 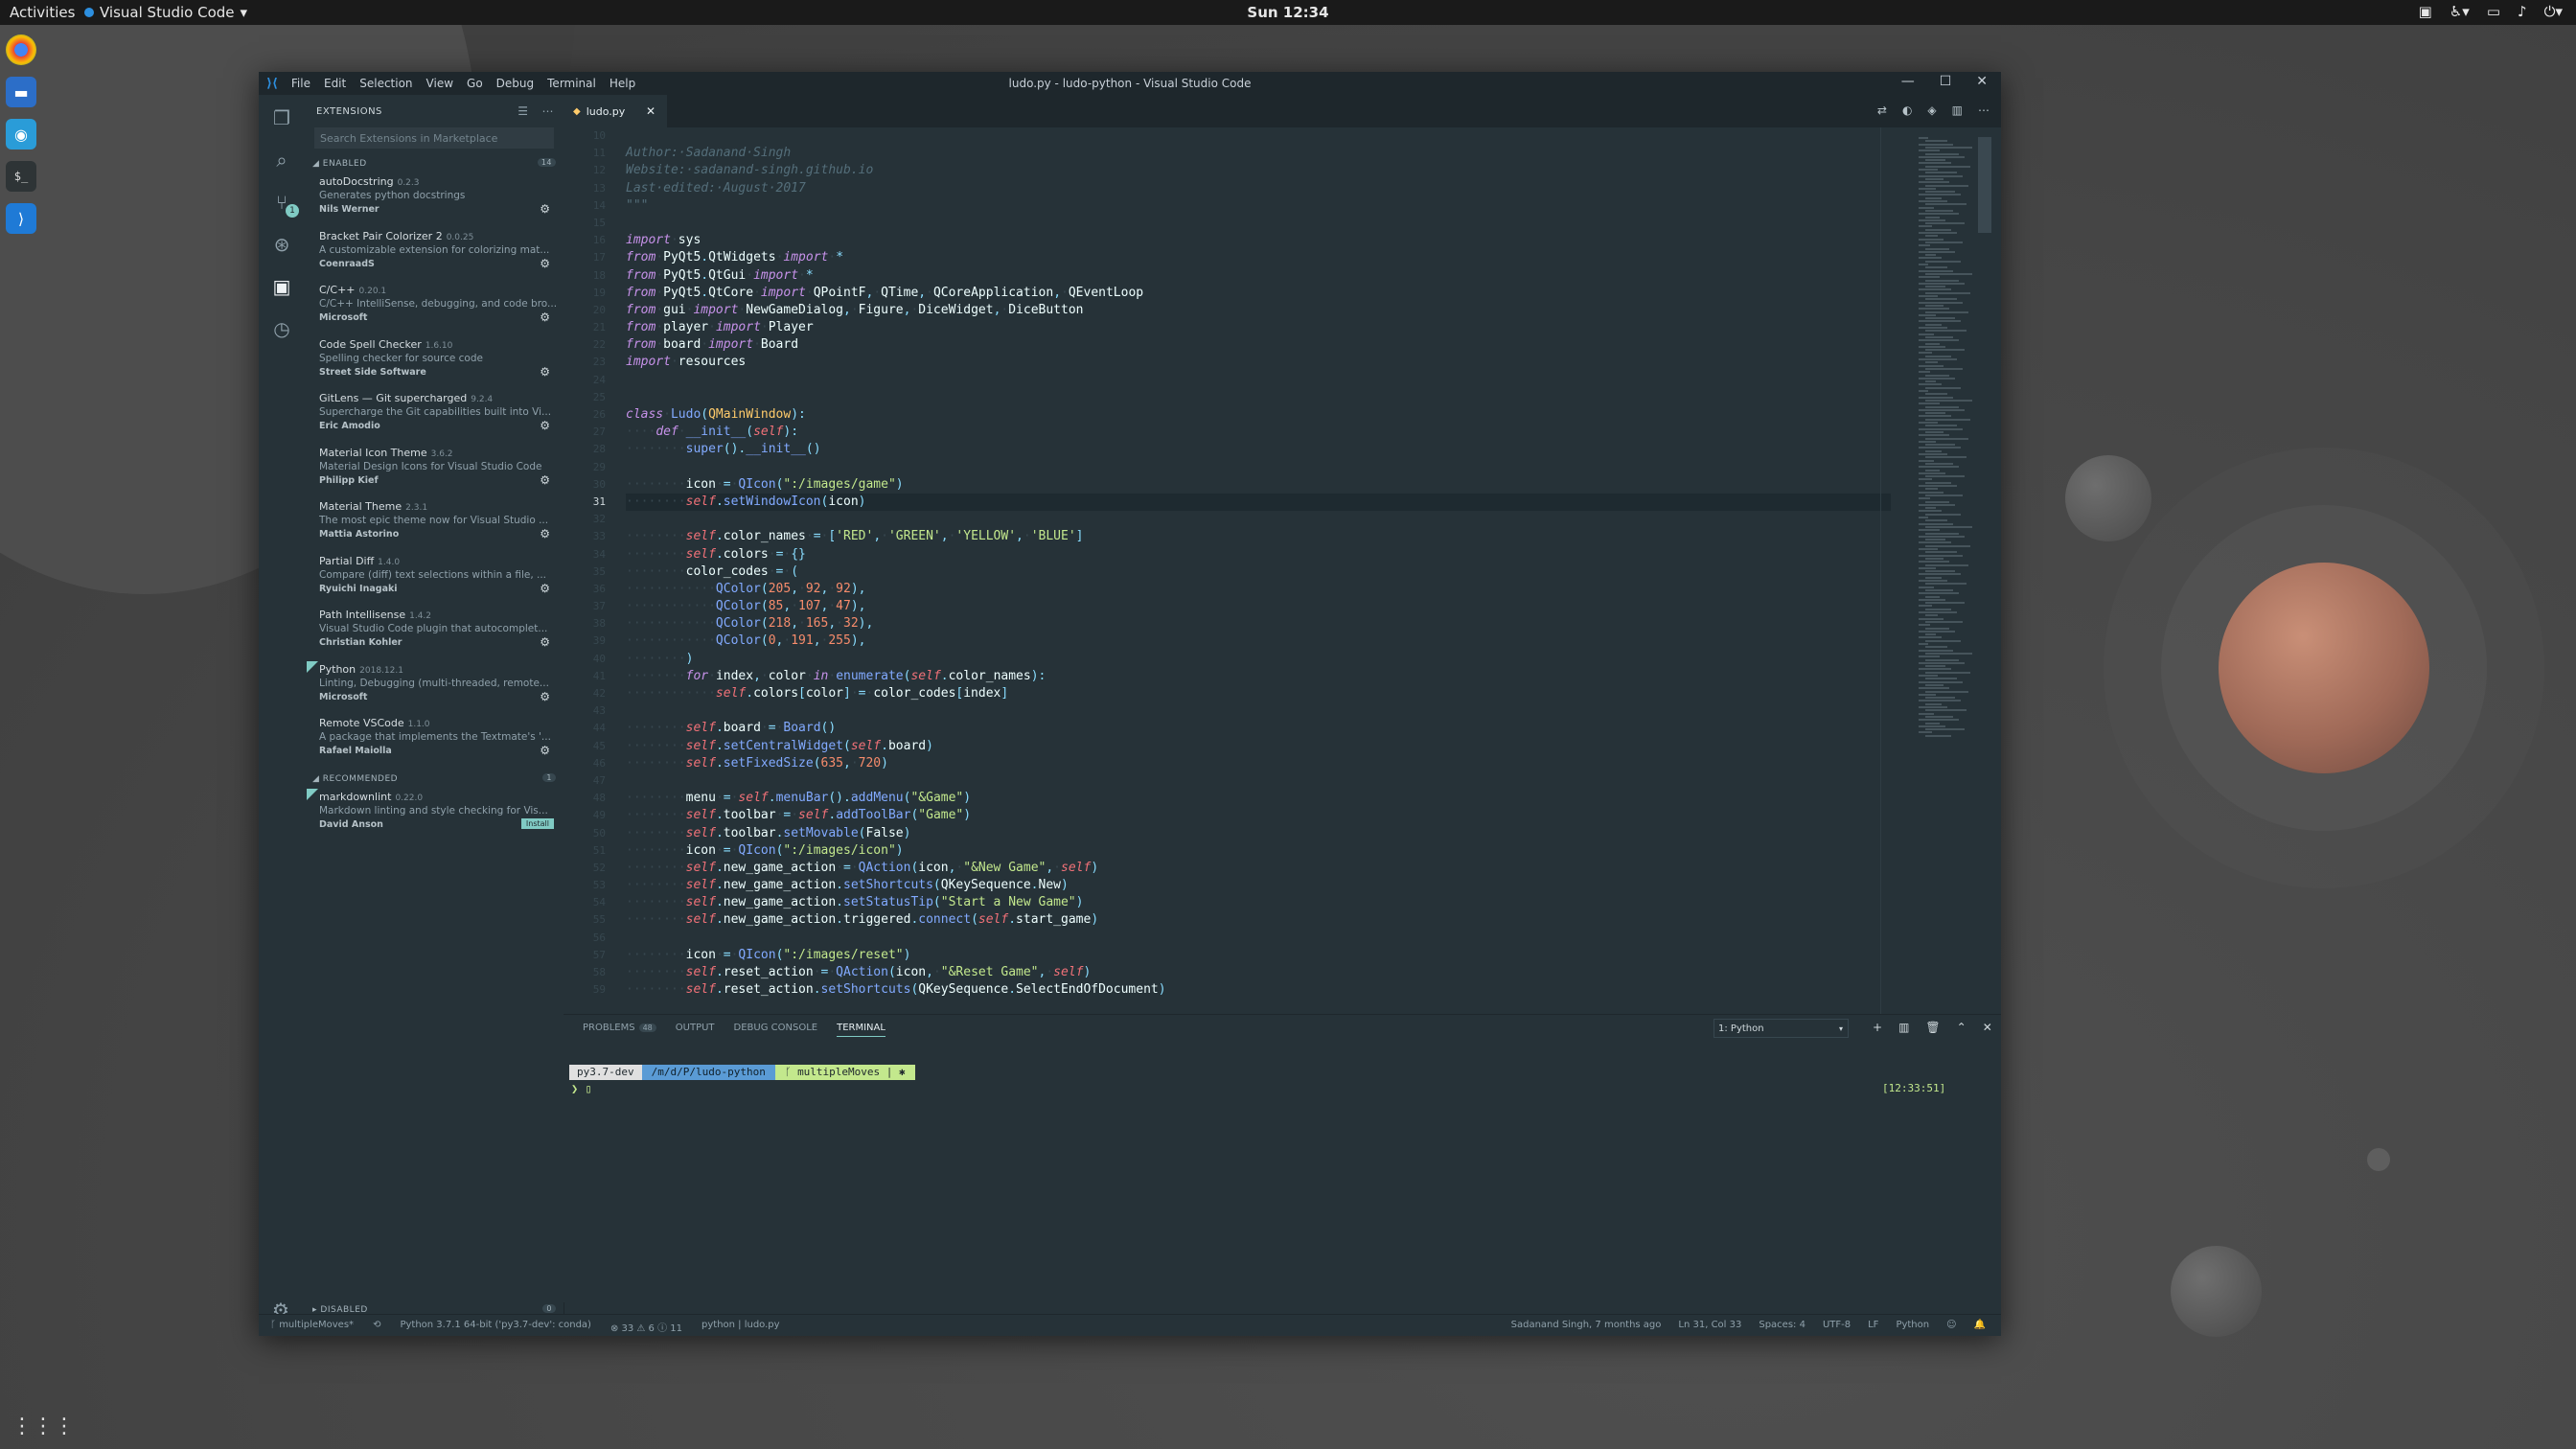 What do you see at coordinates (1258, 153) in the screenshot?
I see `code-line: Author:·Sadanand·Singh` at bounding box center [1258, 153].